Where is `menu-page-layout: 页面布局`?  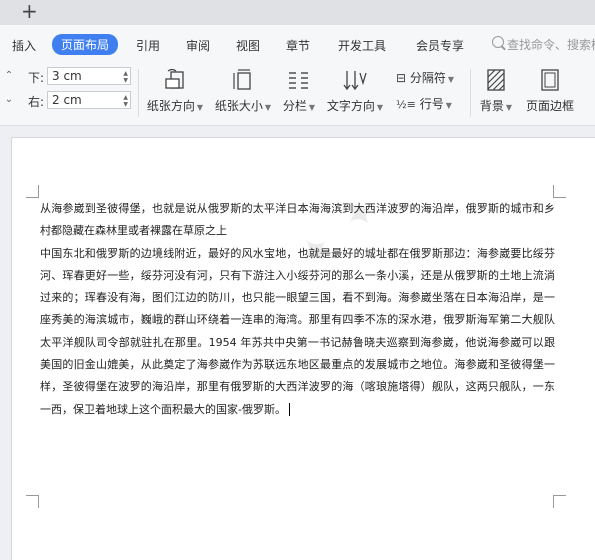
menu-page-layout: 页面布局 is located at coordinates (85, 44).